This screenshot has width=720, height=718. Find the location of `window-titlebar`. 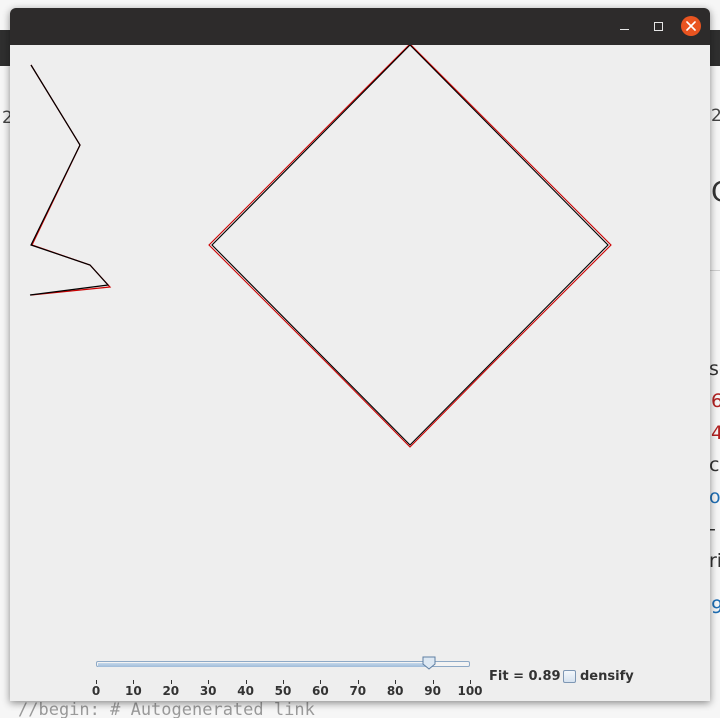

window-titlebar is located at coordinates (360, 26).